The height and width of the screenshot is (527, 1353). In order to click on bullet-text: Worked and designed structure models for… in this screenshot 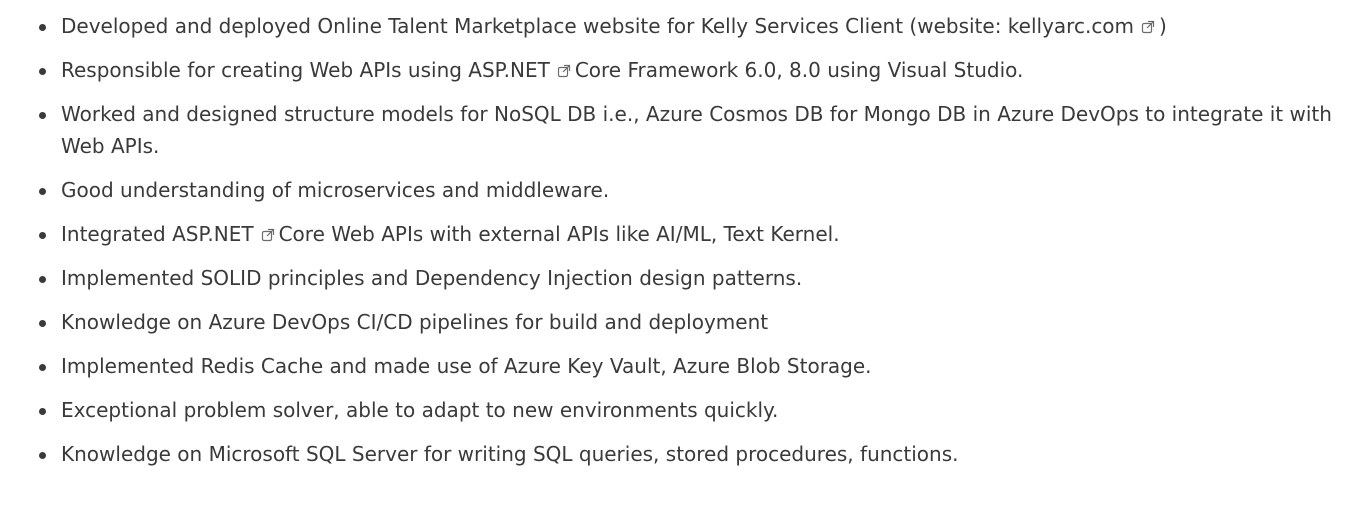, I will do `click(696, 130)`.